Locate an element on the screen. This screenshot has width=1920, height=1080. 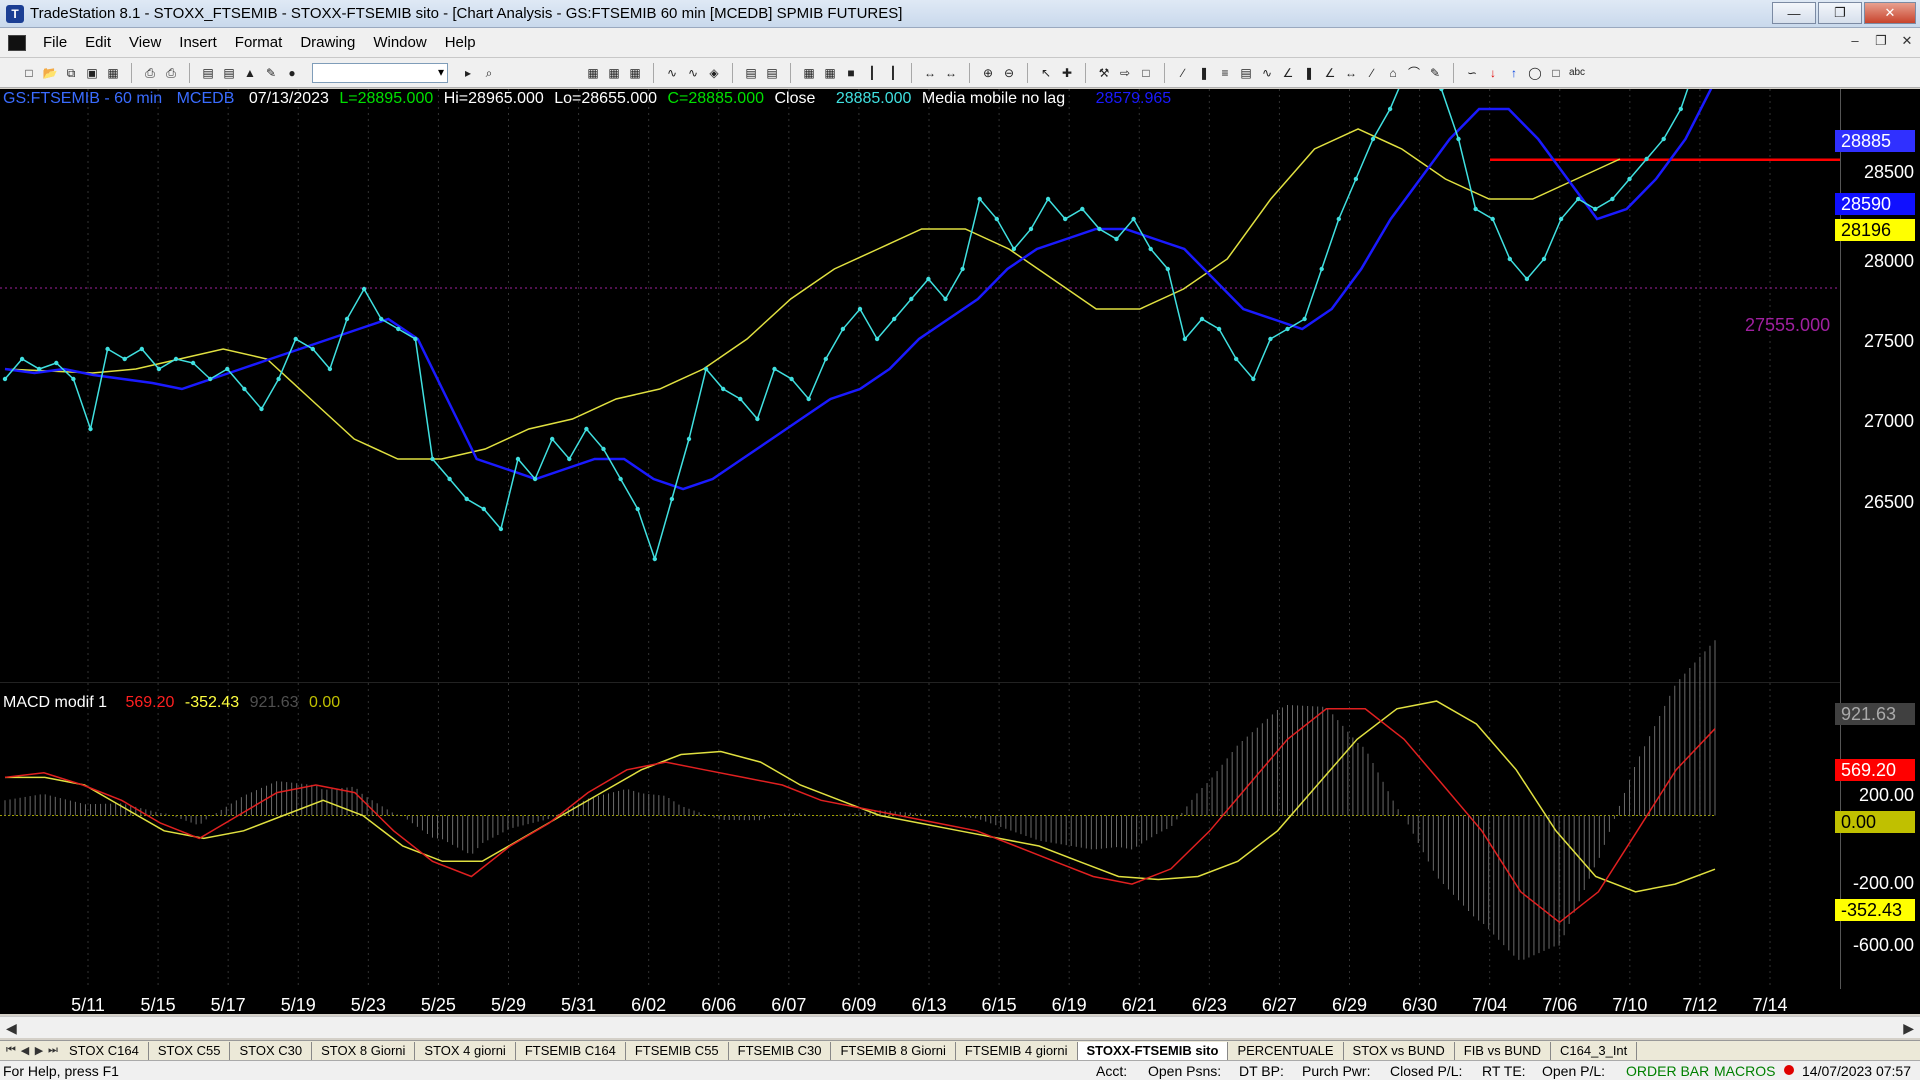
matrix-icon: ■ is located at coordinates (851, 73).